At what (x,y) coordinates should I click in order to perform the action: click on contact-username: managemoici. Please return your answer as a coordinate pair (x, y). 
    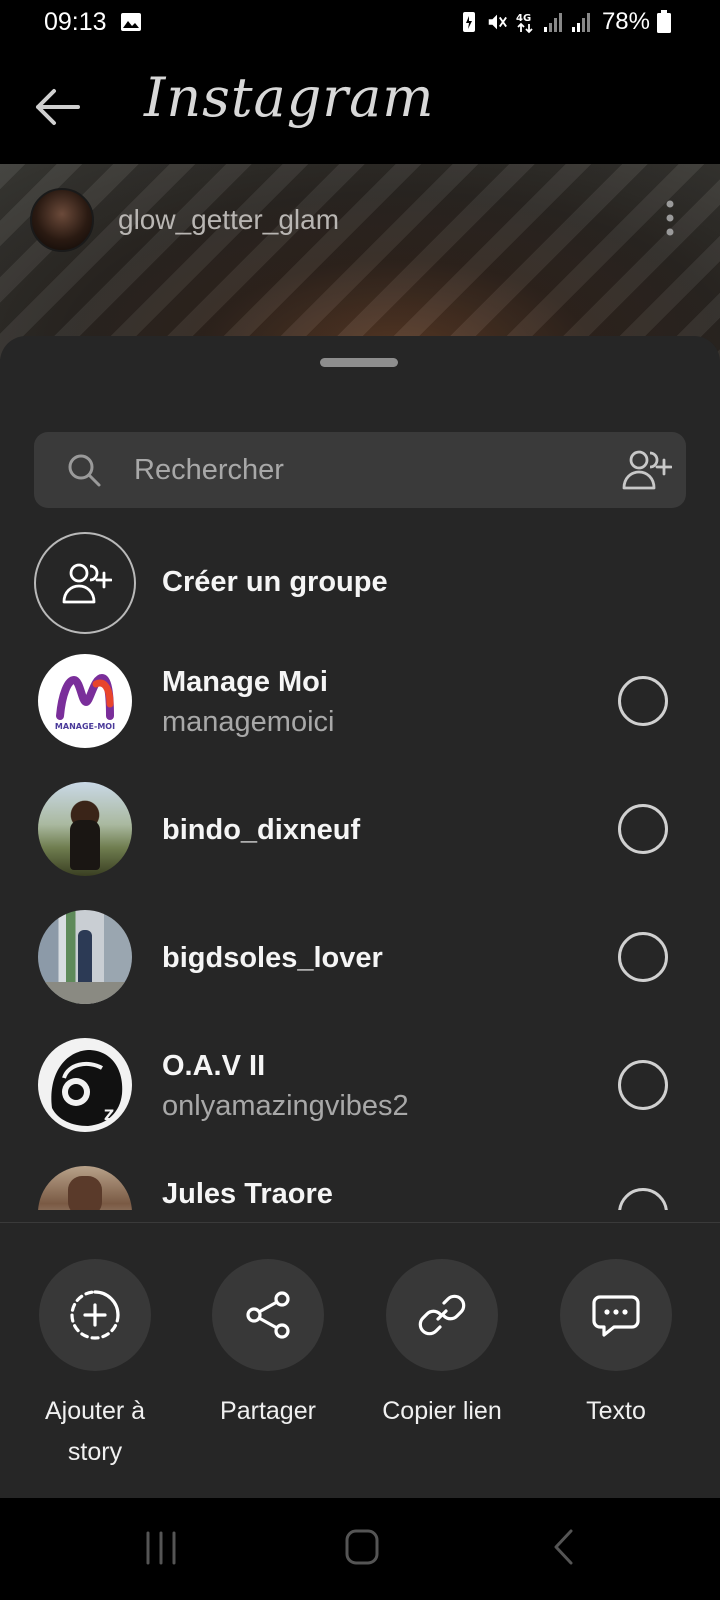
    Looking at the image, I should click on (248, 722).